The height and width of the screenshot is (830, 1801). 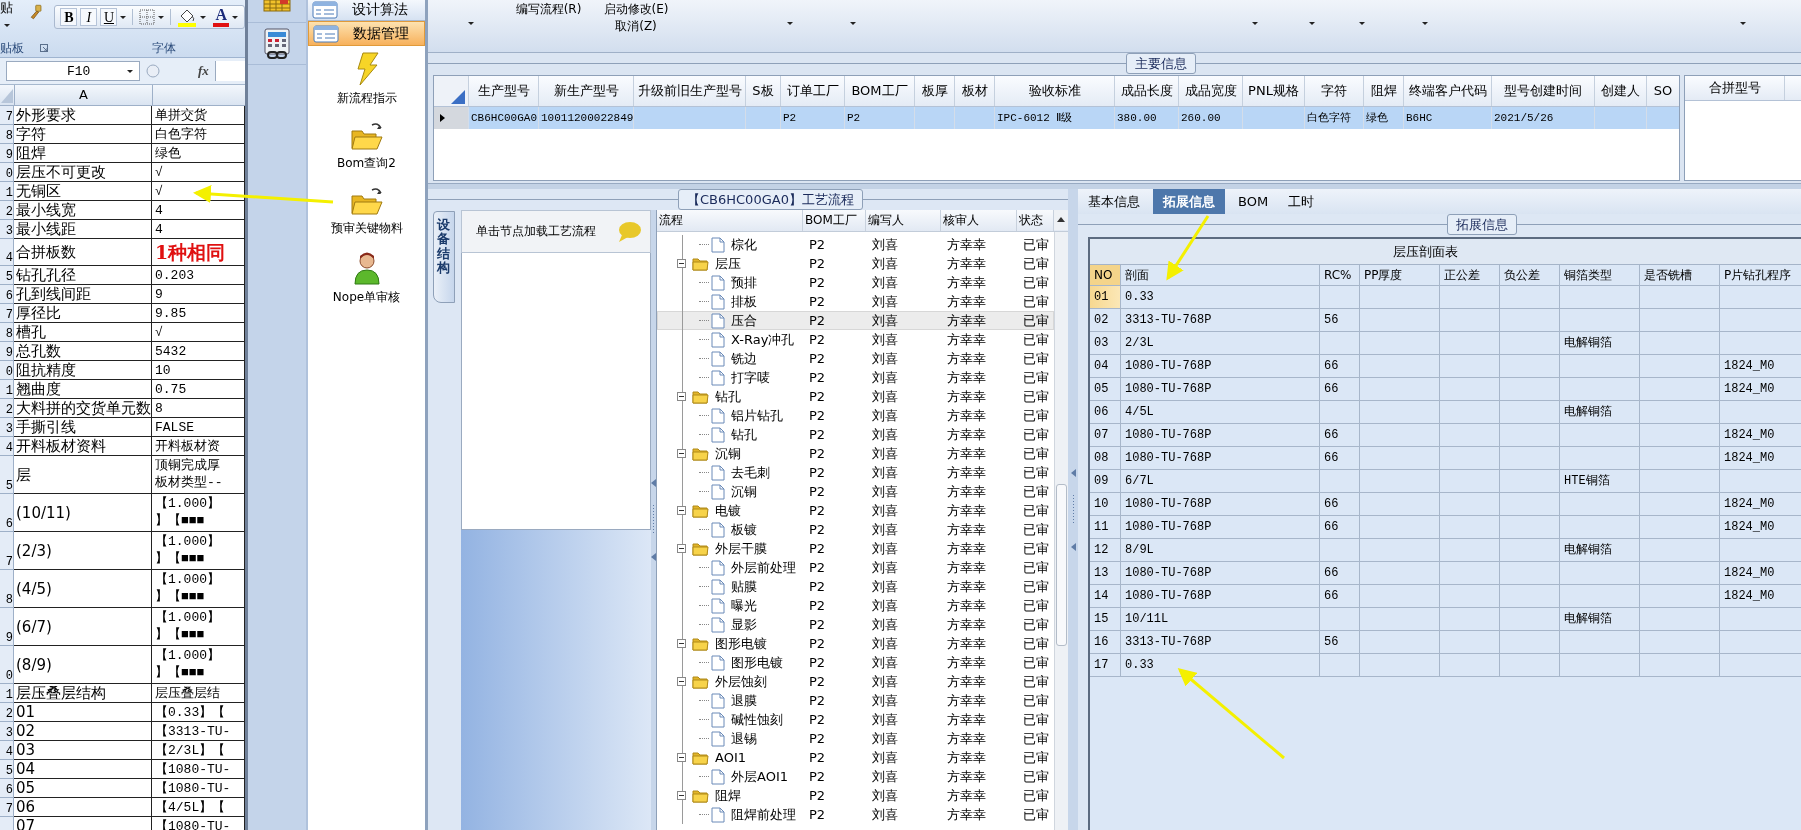 What do you see at coordinates (7, 627) in the screenshot?
I see `row-header: 9` at bounding box center [7, 627].